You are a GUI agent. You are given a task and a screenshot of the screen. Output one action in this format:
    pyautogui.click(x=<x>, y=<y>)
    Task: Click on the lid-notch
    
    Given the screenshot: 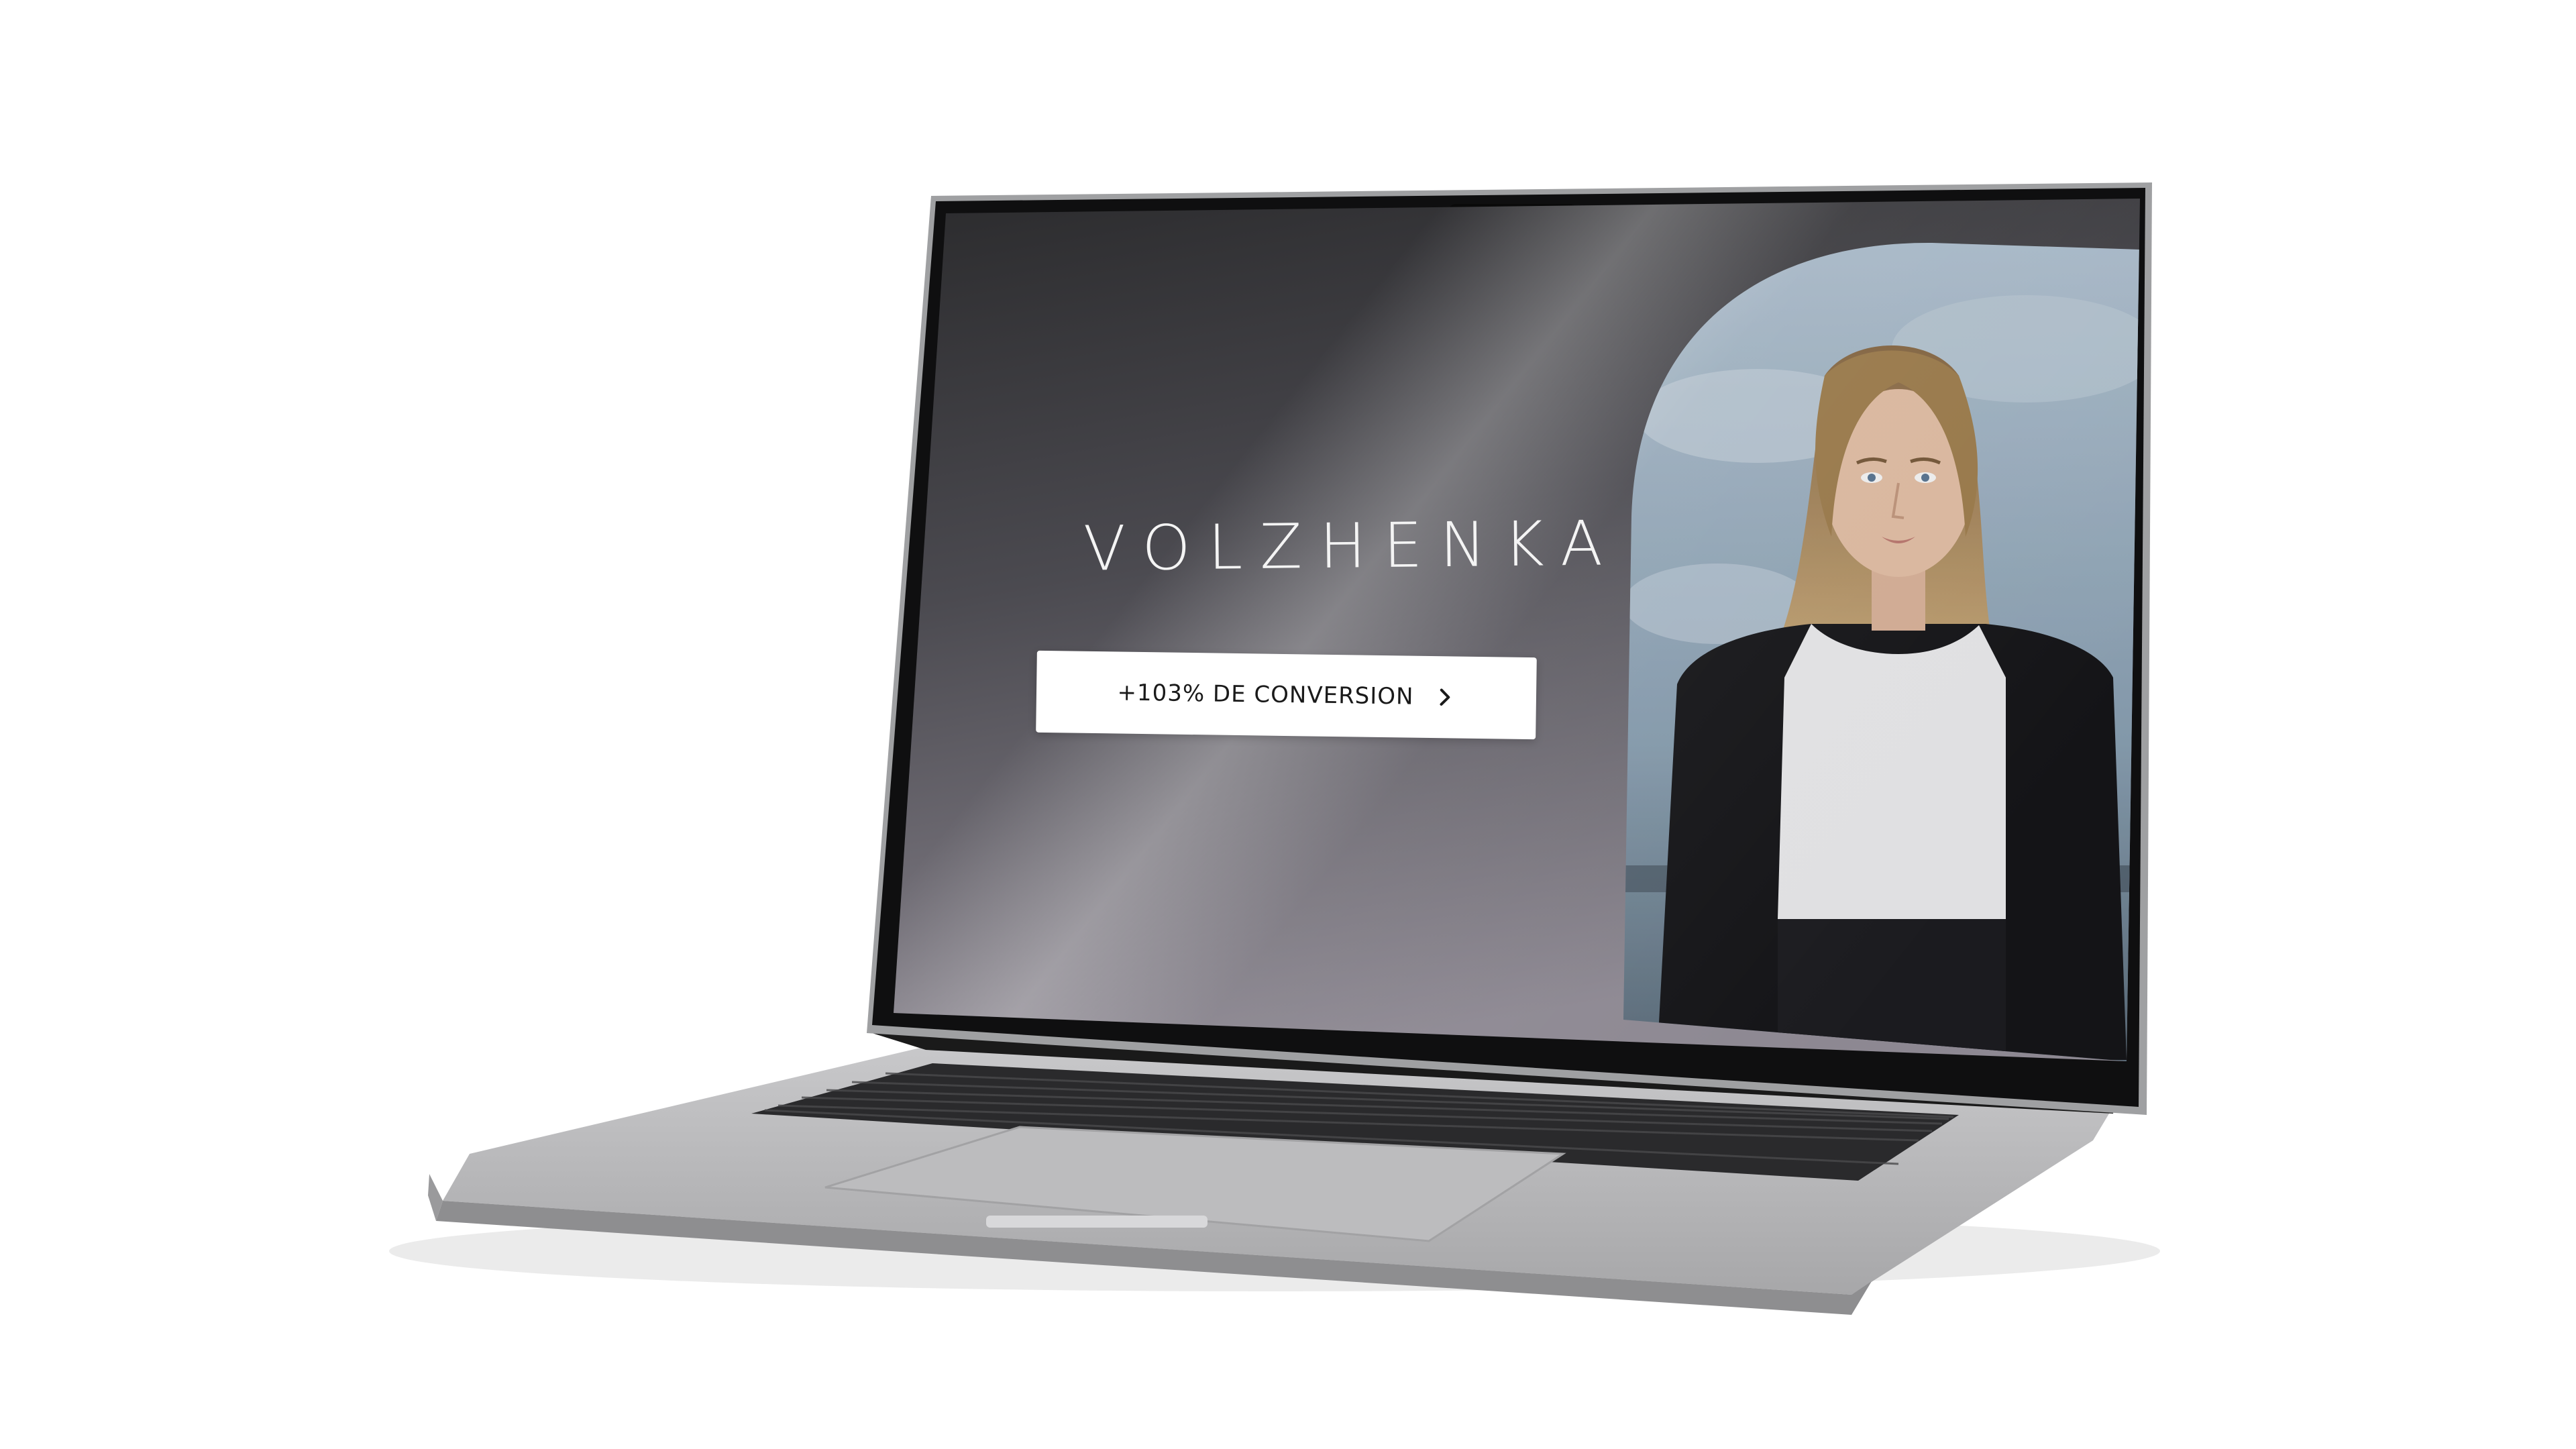 What is the action you would take?
    pyautogui.click(x=1097, y=1222)
    